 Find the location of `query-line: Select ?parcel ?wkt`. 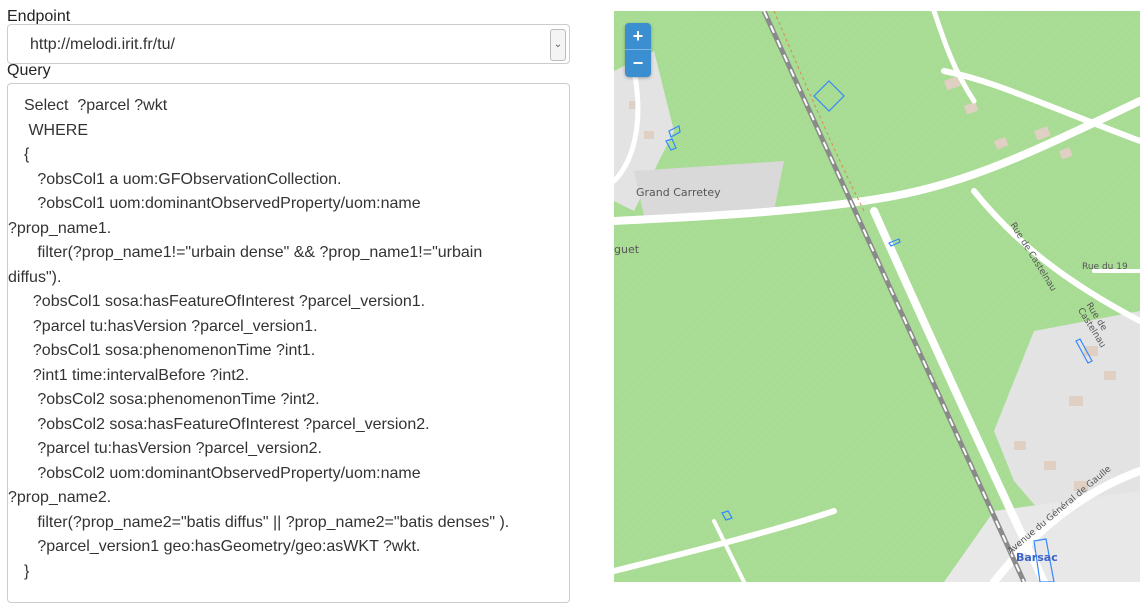

query-line: Select ?parcel ?wkt is located at coordinates (96, 105).